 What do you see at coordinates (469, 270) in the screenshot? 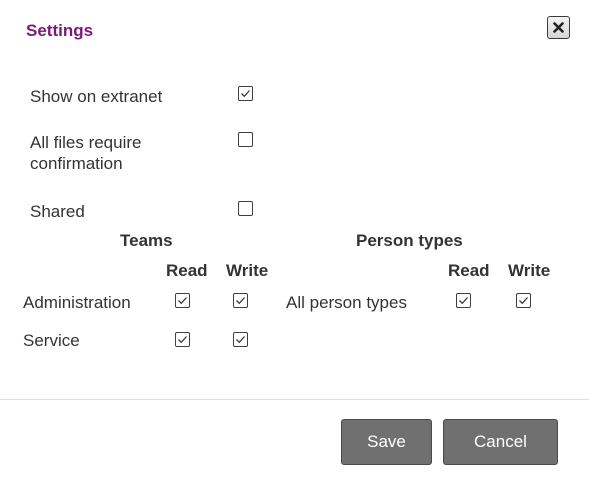
I see `person-types-read-header: Read` at bounding box center [469, 270].